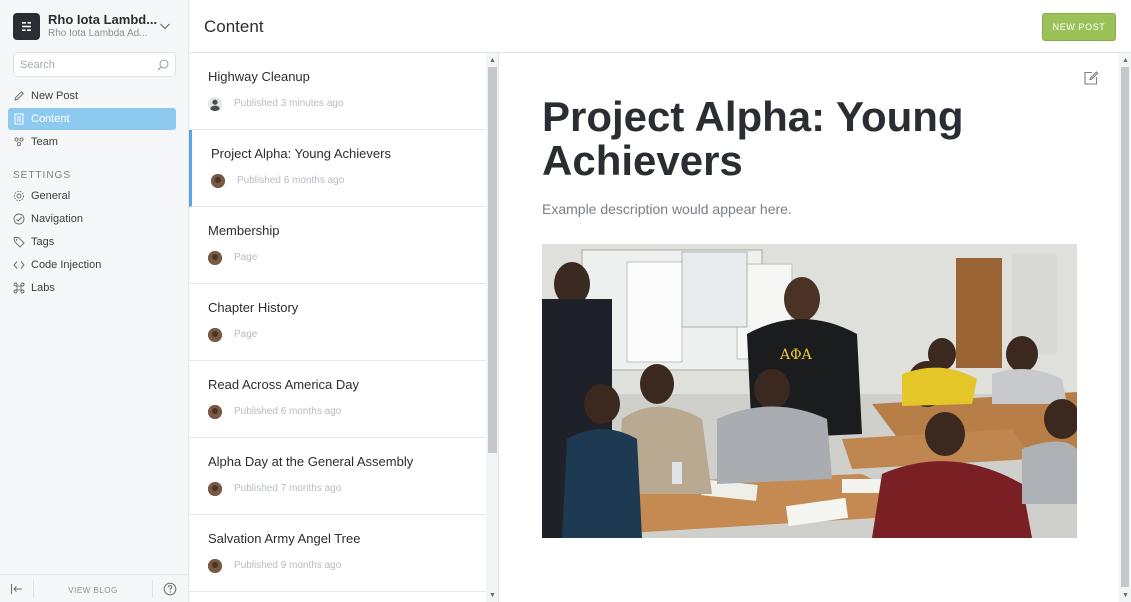 The height and width of the screenshot is (602, 1131). What do you see at coordinates (92, 96) in the screenshot?
I see `nav-new-post: New Post` at bounding box center [92, 96].